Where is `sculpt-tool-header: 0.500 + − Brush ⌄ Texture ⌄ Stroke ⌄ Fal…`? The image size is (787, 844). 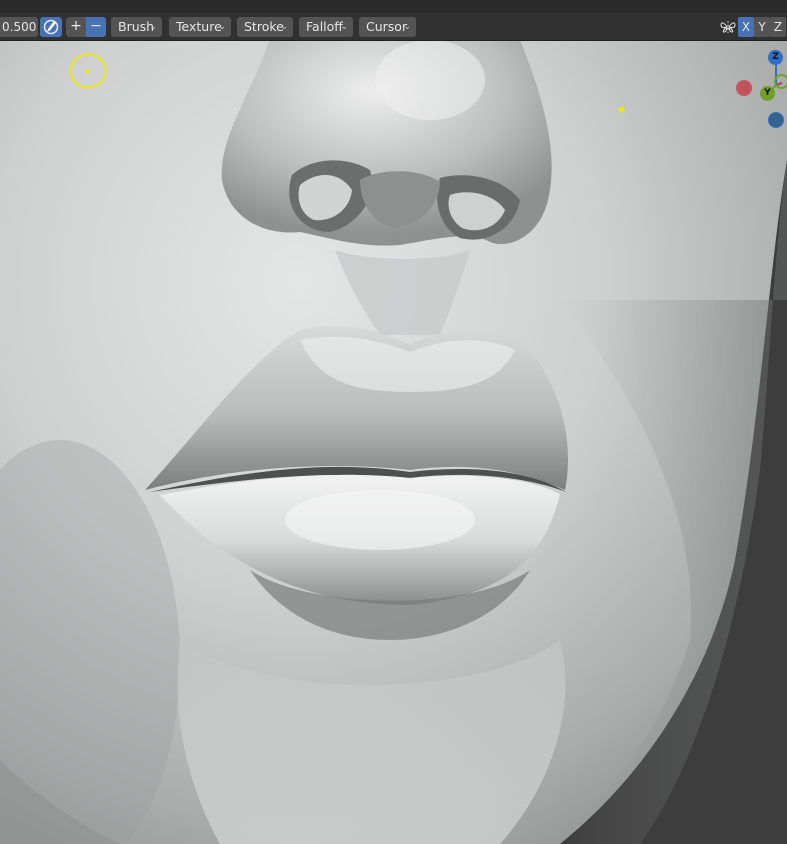 sculpt-tool-header: 0.500 + − Brush ⌄ Texture ⌄ Stroke ⌄ Fal… is located at coordinates (393, 27).